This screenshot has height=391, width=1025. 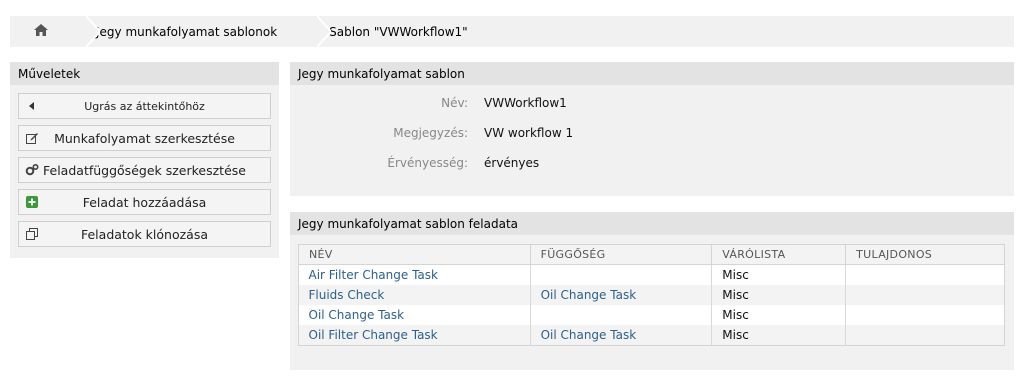 I want to click on template-tasks-title: Jegy munkafolyamat sablon feladata, so click(x=652, y=223).